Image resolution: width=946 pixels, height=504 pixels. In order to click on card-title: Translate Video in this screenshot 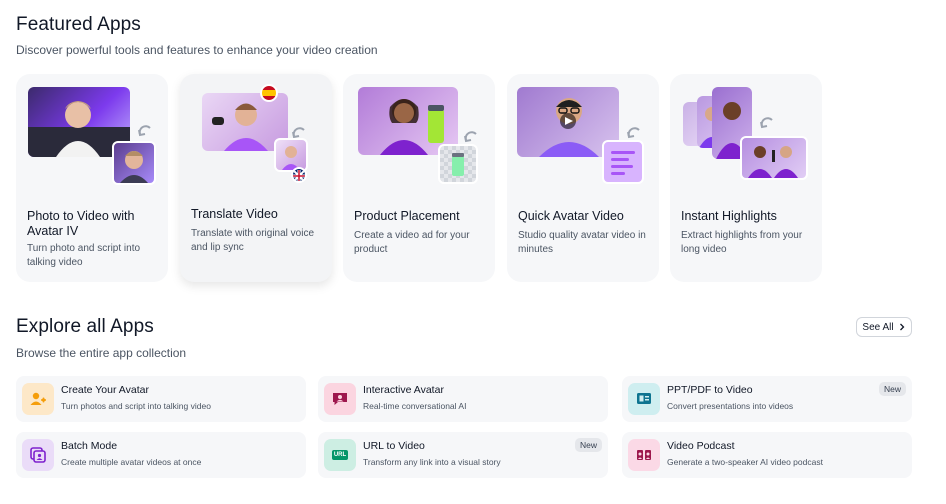, I will do `click(234, 214)`.